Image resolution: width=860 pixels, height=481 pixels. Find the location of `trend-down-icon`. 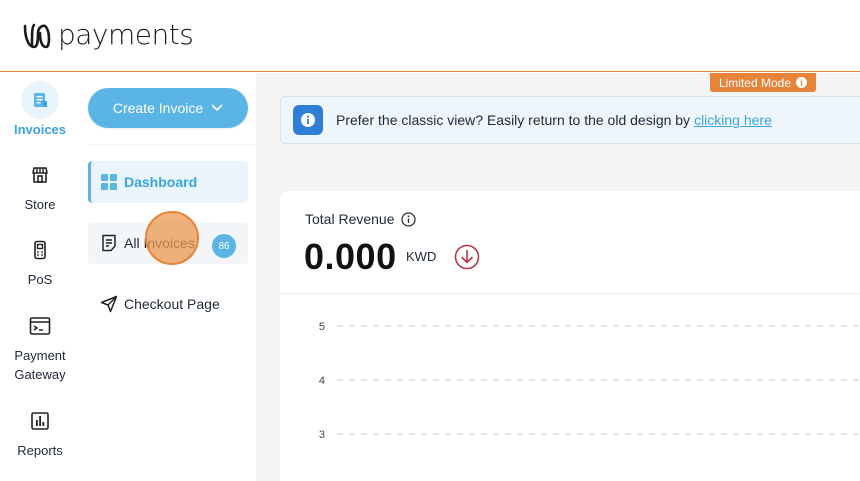

trend-down-icon is located at coordinates (467, 257).